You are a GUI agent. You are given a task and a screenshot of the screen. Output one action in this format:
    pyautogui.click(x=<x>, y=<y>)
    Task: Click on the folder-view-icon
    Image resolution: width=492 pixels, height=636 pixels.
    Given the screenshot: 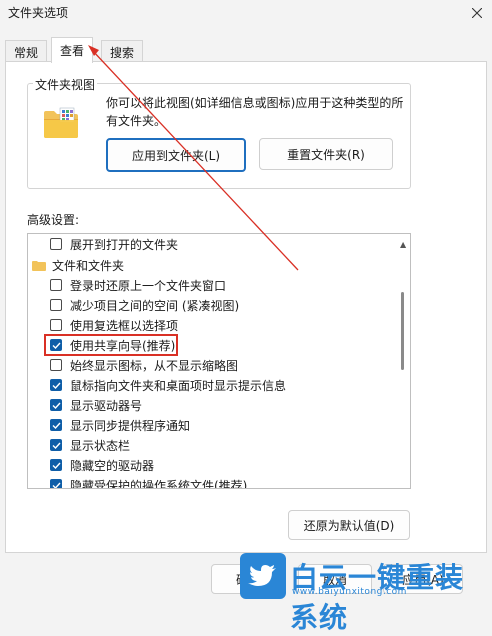 What is the action you would take?
    pyautogui.click(x=61, y=123)
    